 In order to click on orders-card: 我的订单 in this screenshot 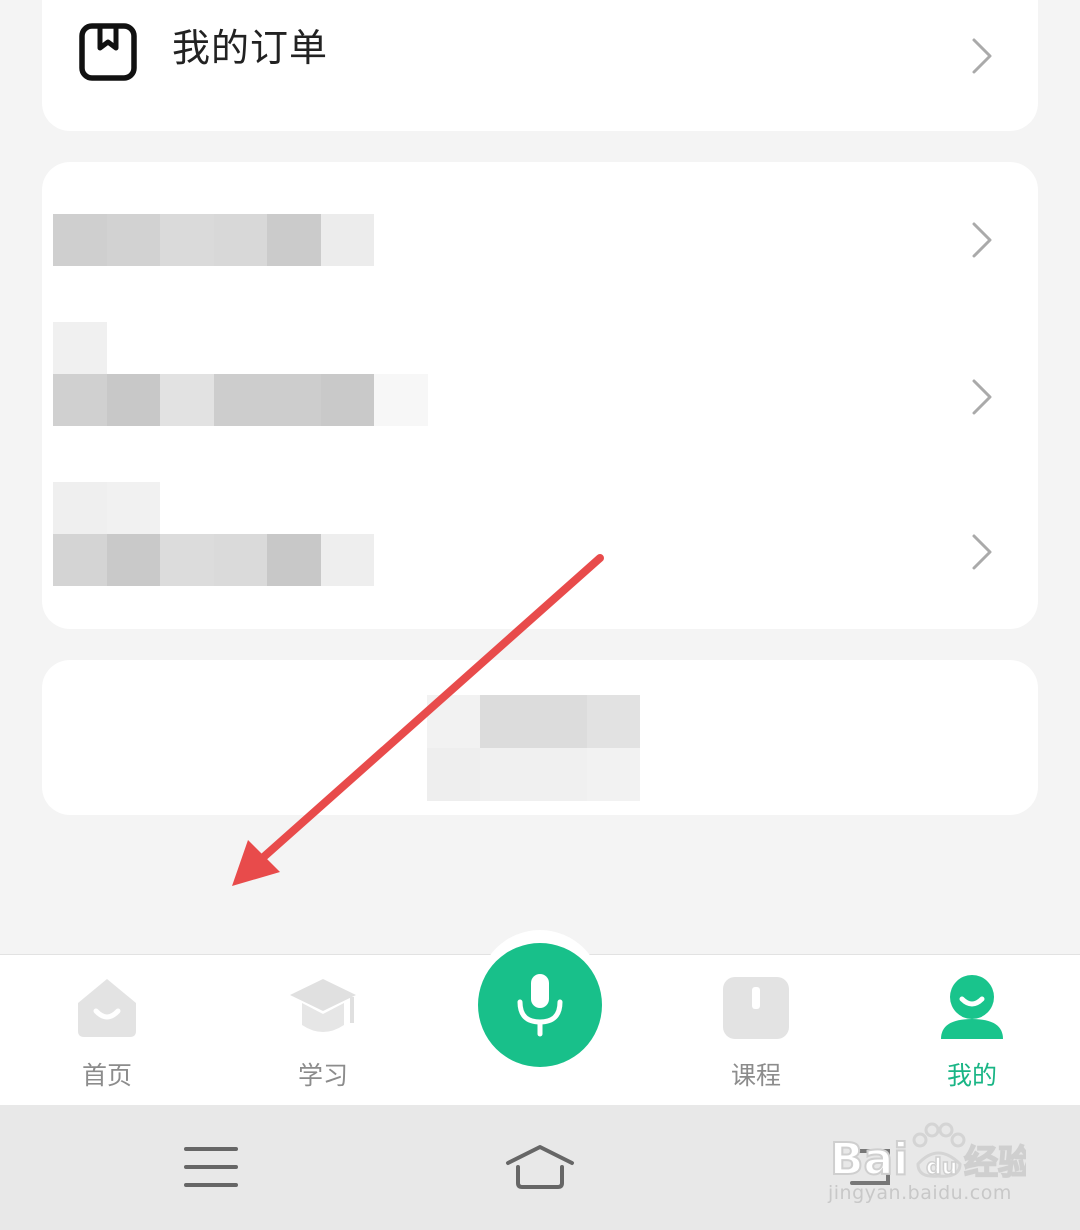, I will do `click(540, 65)`.